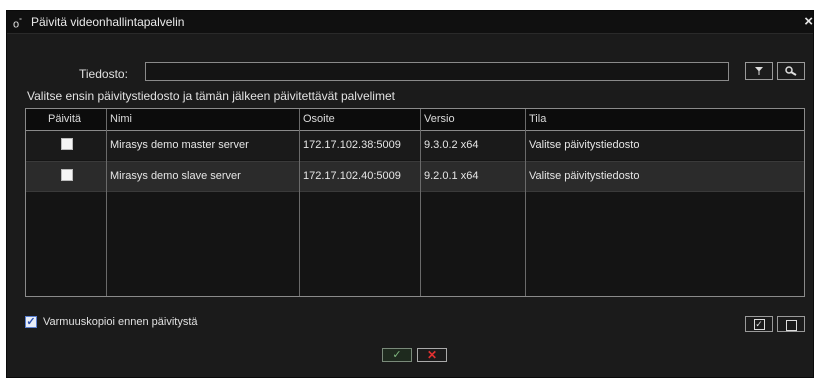  Describe the element at coordinates (808, 21) in the screenshot. I see `close-icon: ×` at that location.